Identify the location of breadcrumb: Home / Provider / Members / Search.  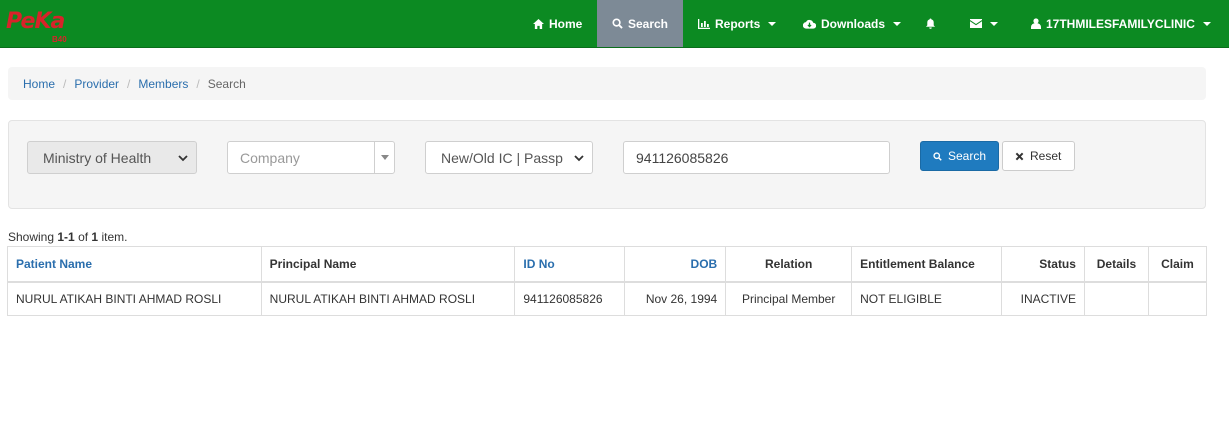
(607, 83).